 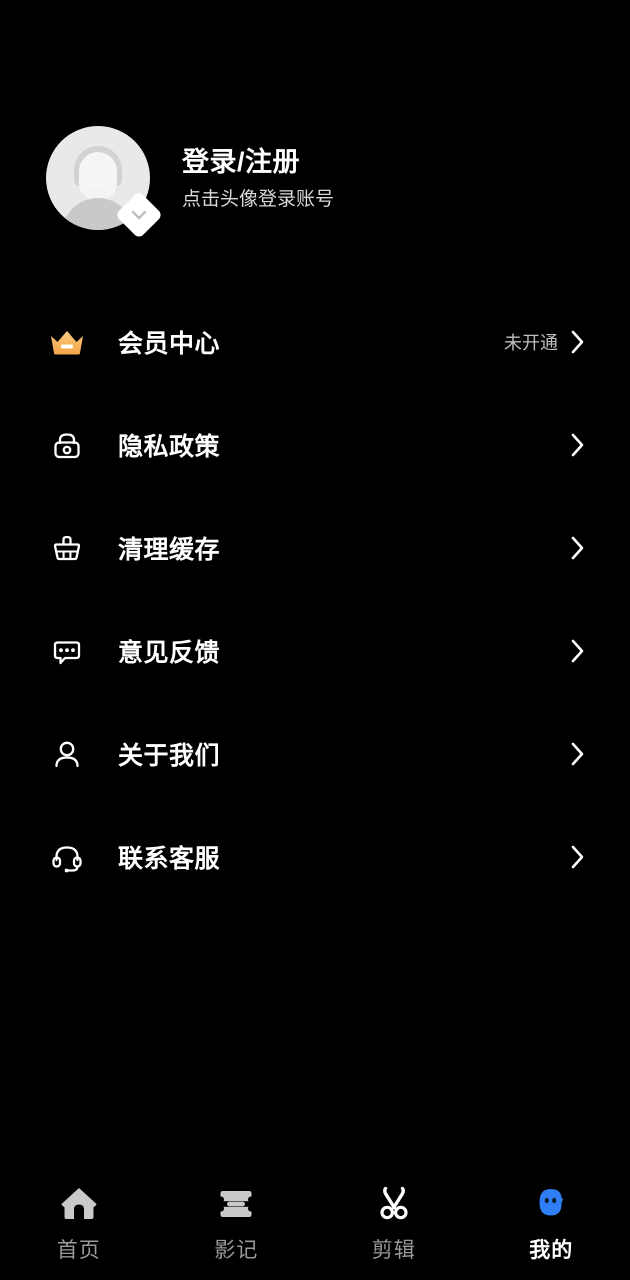 I want to click on ticket-icon, so click(x=236, y=1203).